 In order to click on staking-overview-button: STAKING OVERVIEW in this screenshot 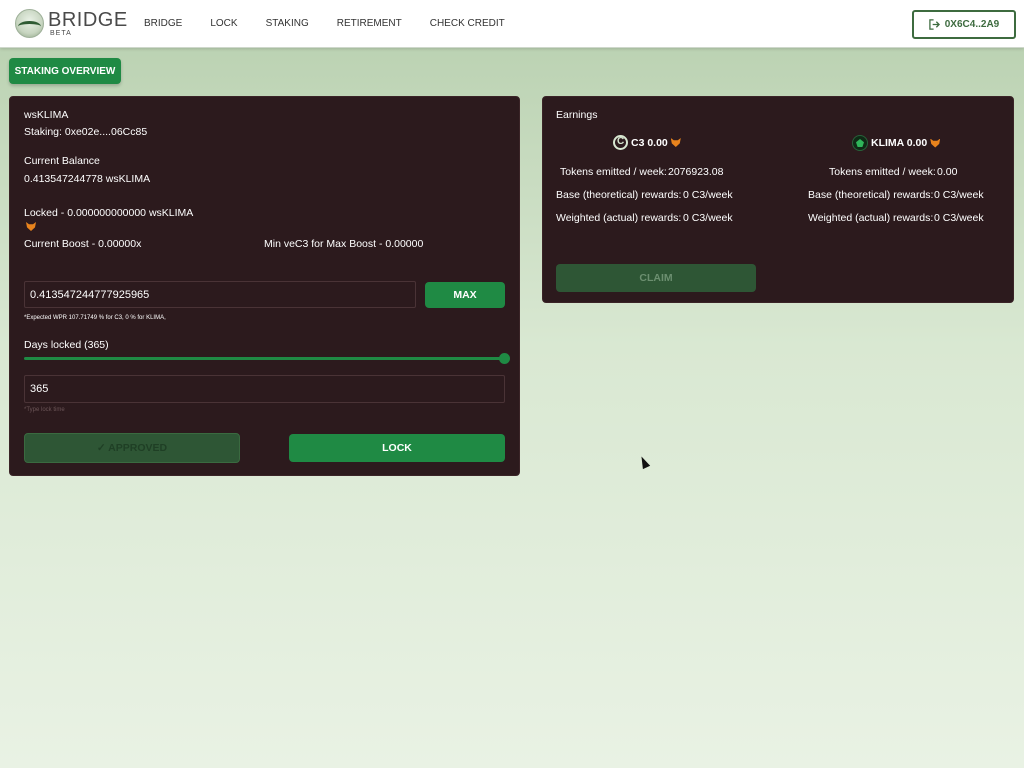, I will do `click(65, 71)`.